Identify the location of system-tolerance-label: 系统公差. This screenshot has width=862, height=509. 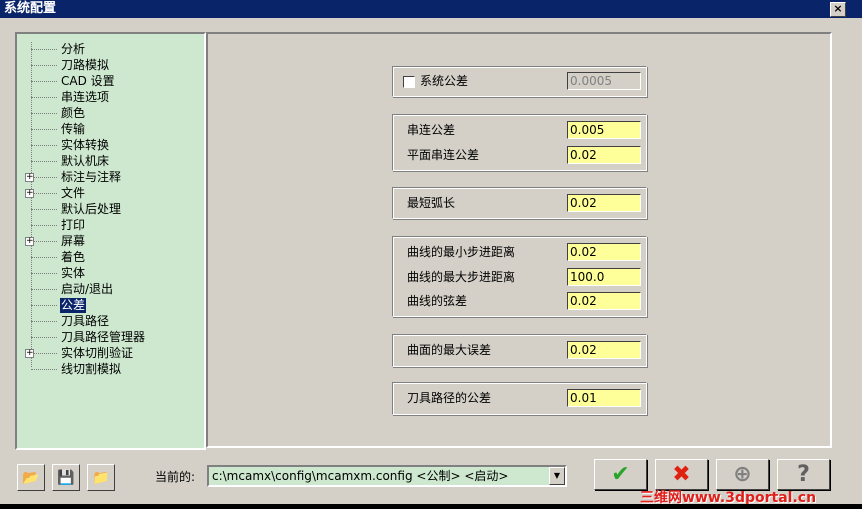
(444, 81).